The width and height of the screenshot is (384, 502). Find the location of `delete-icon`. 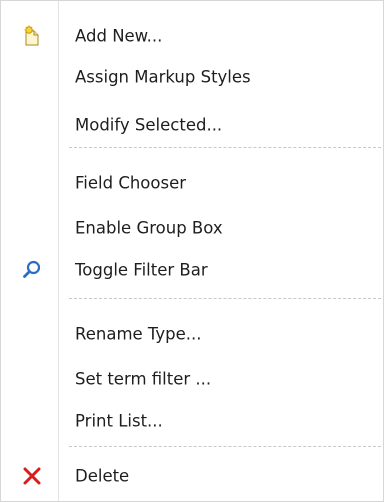

delete-icon is located at coordinates (32, 476).